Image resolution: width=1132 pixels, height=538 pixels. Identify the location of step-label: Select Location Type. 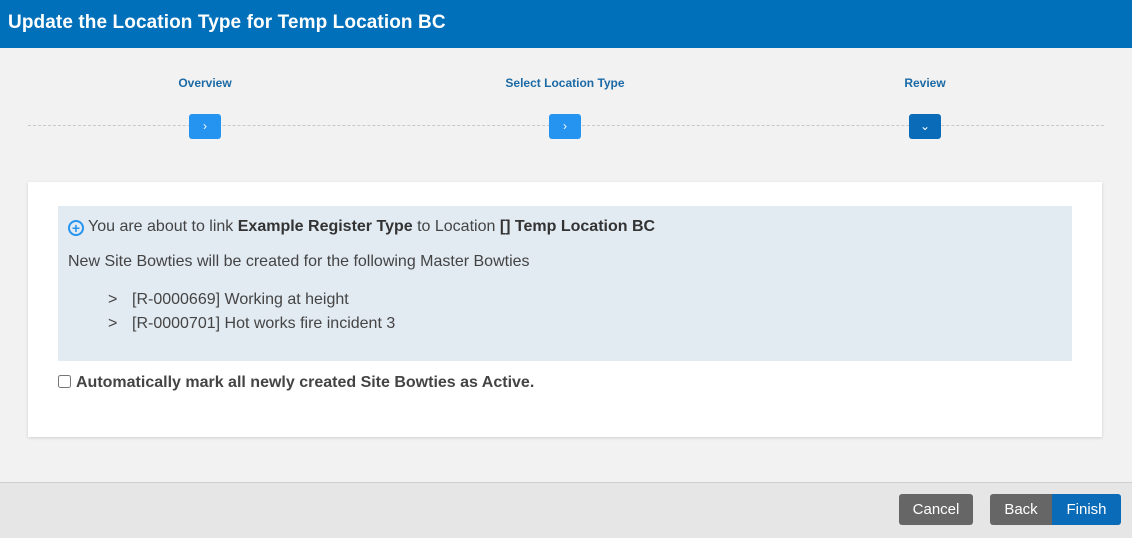
(565, 83).